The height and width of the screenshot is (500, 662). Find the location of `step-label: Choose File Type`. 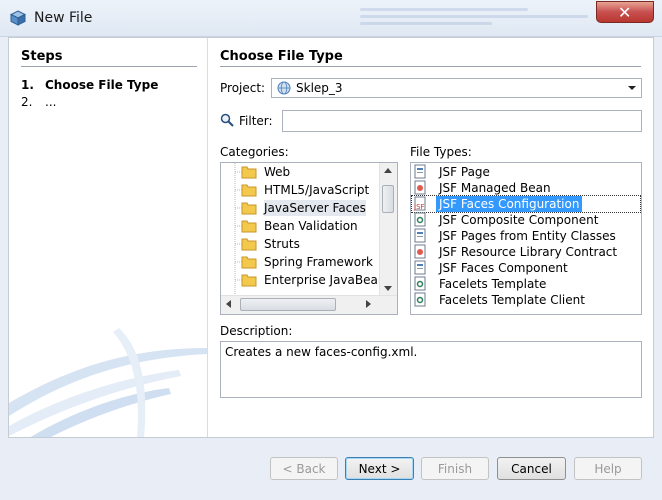

step-label: Choose File Type is located at coordinates (102, 85).